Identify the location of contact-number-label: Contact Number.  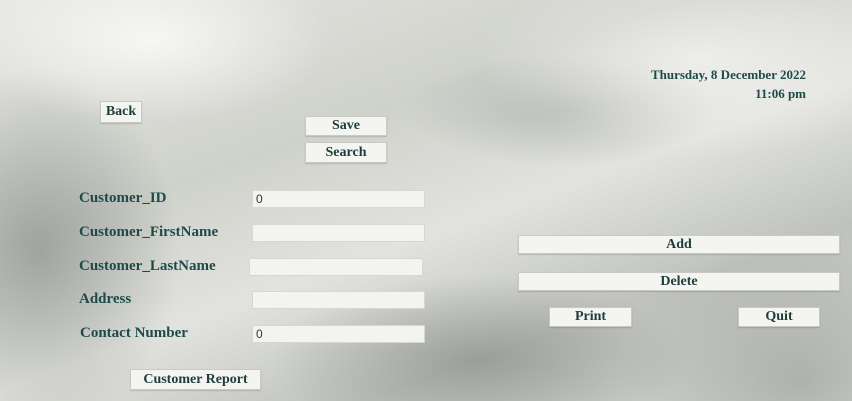
(134, 333).